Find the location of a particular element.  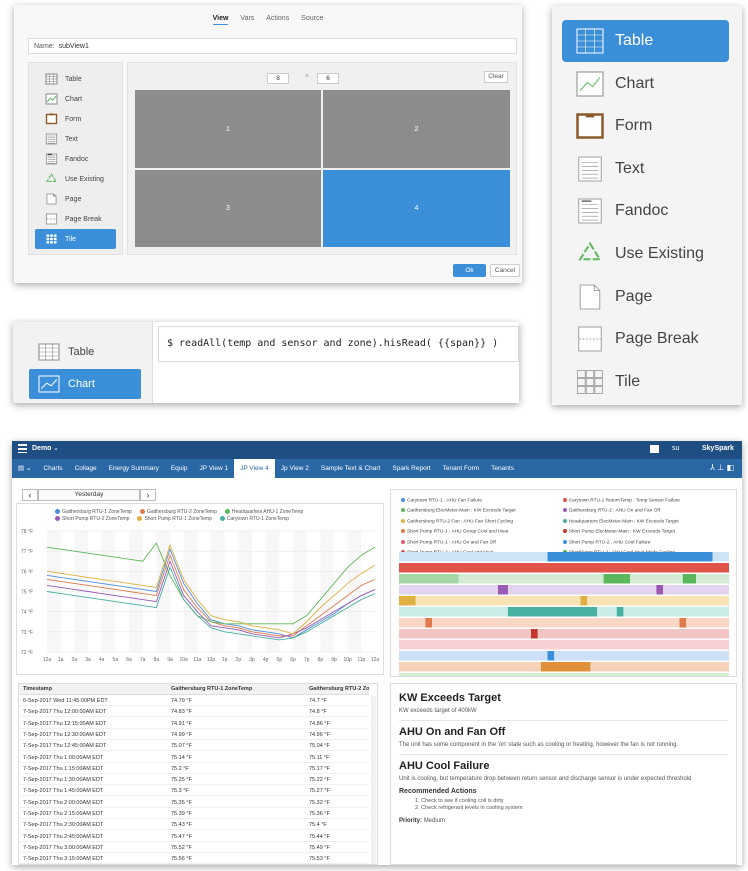

table-cell: 75.39 °F is located at coordinates (181, 814).